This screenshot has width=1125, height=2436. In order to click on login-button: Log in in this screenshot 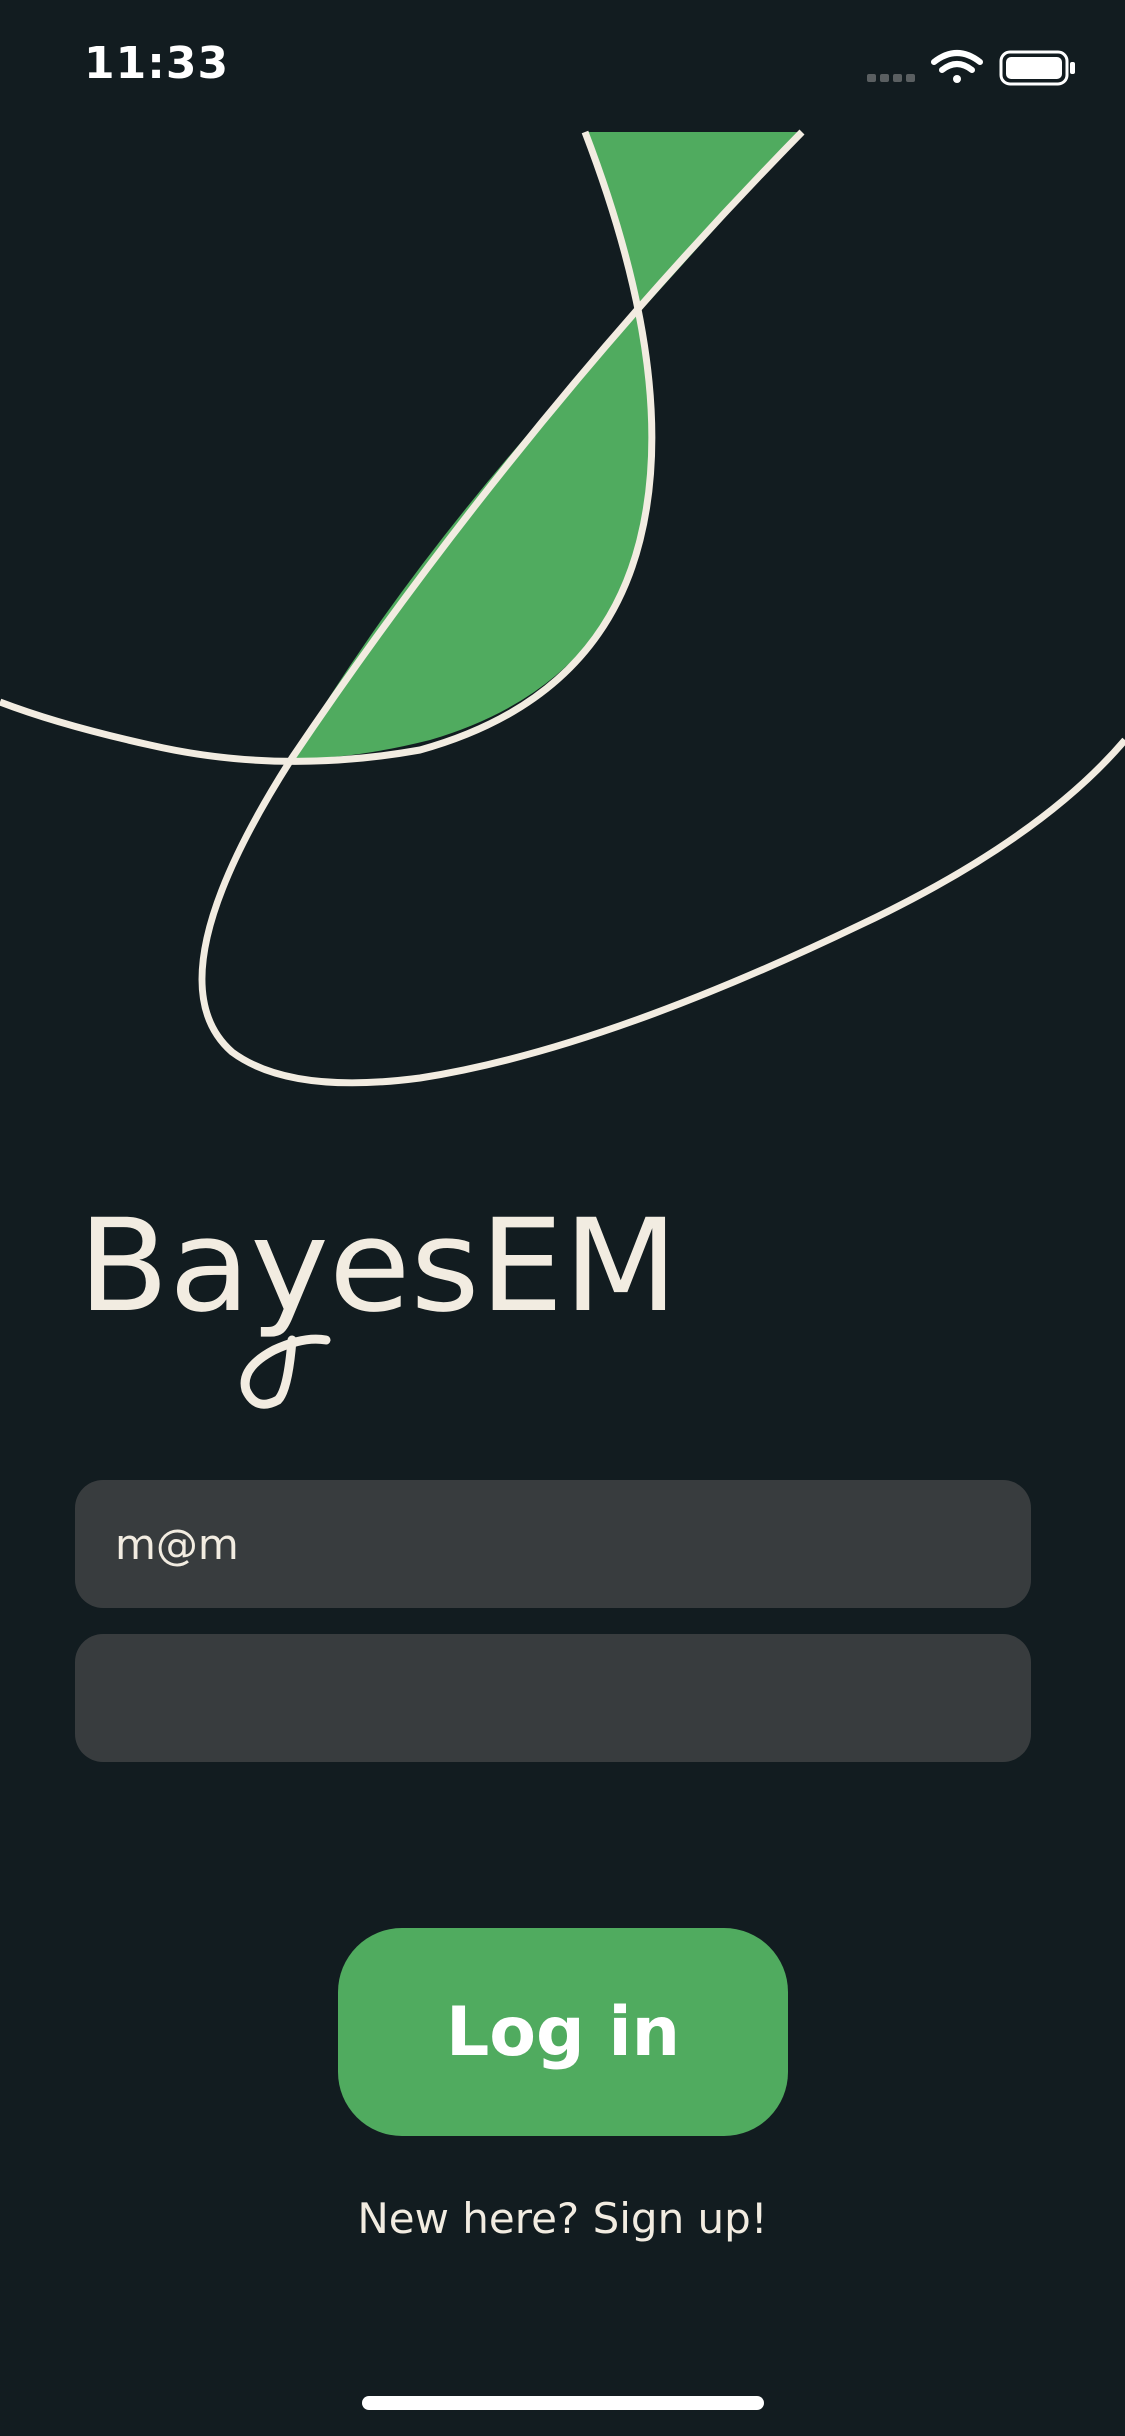, I will do `click(563, 2032)`.